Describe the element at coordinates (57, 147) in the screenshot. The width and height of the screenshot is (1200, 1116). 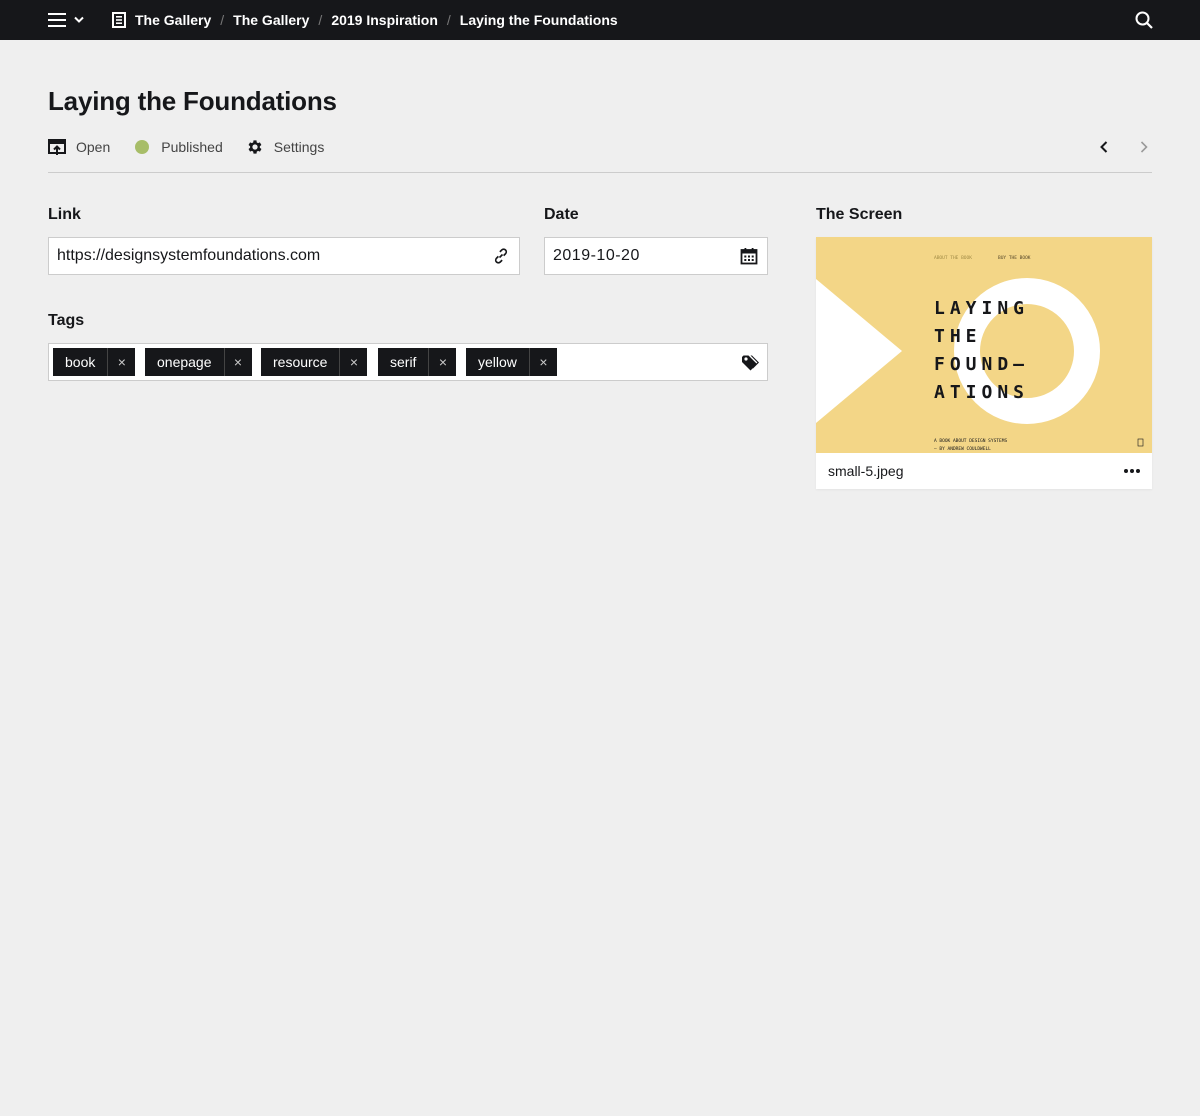
I see `open-icon` at that location.